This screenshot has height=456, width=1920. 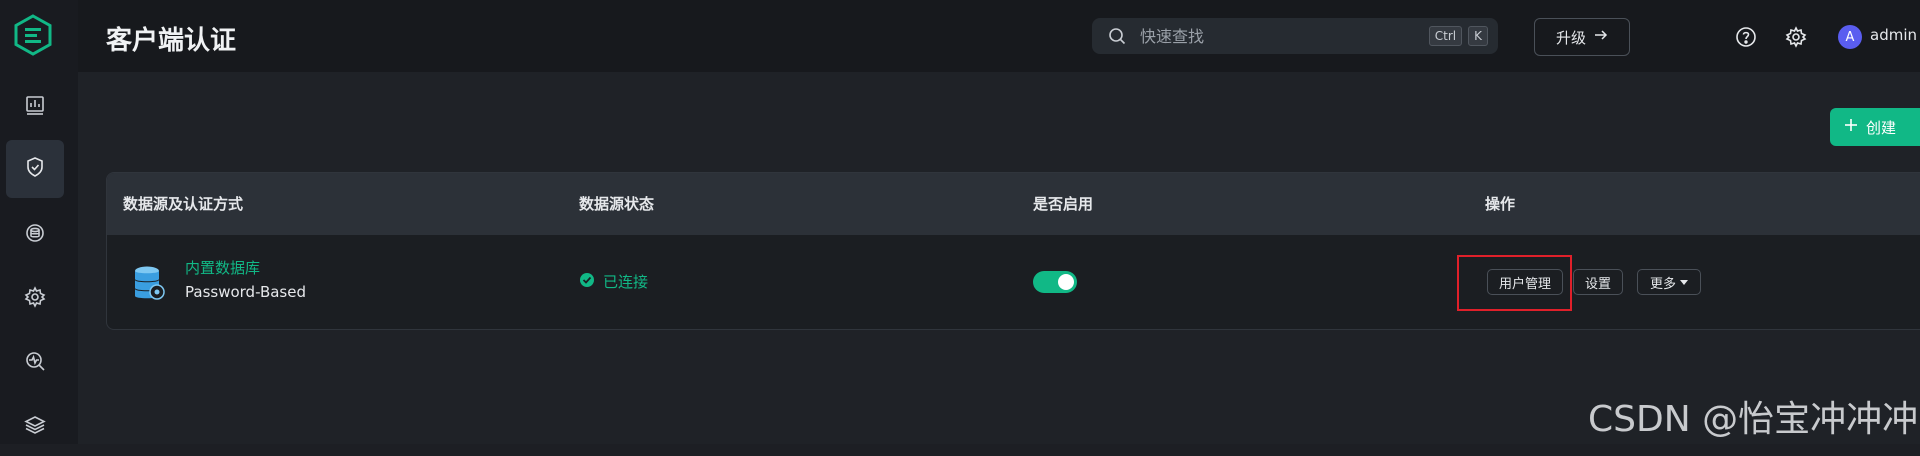 I want to click on shield-icon, so click(x=35, y=169).